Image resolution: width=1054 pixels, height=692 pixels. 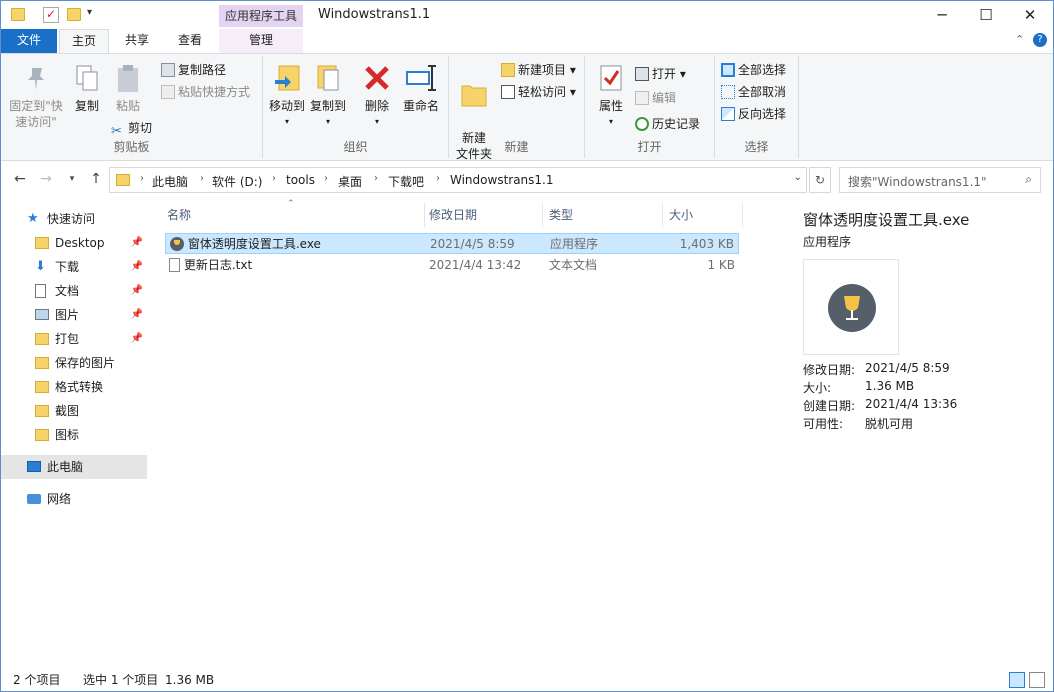 What do you see at coordinates (51, 15) in the screenshot?
I see `properties-quick-icon: ✓` at bounding box center [51, 15].